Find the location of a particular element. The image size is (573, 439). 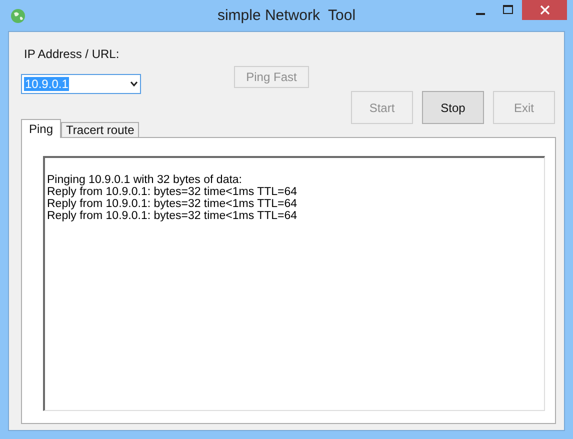

output-line: Pinging 10.9.0.1 with 32 bytes of data: is located at coordinates (145, 180).